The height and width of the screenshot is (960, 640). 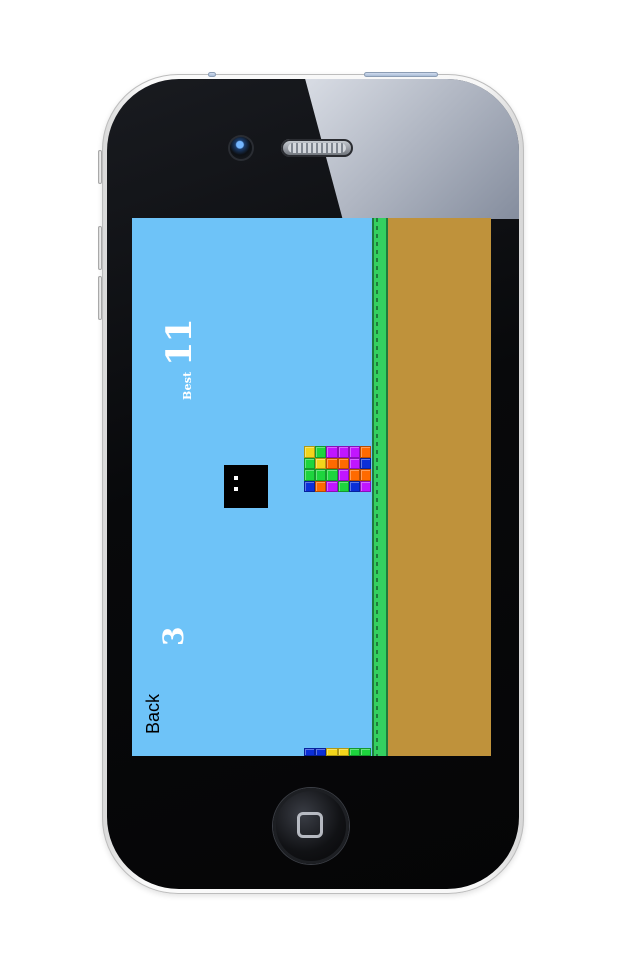 What do you see at coordinates (100, 167) in the screenshot?
I see `mute-switch` at bounding box center [100, 167].